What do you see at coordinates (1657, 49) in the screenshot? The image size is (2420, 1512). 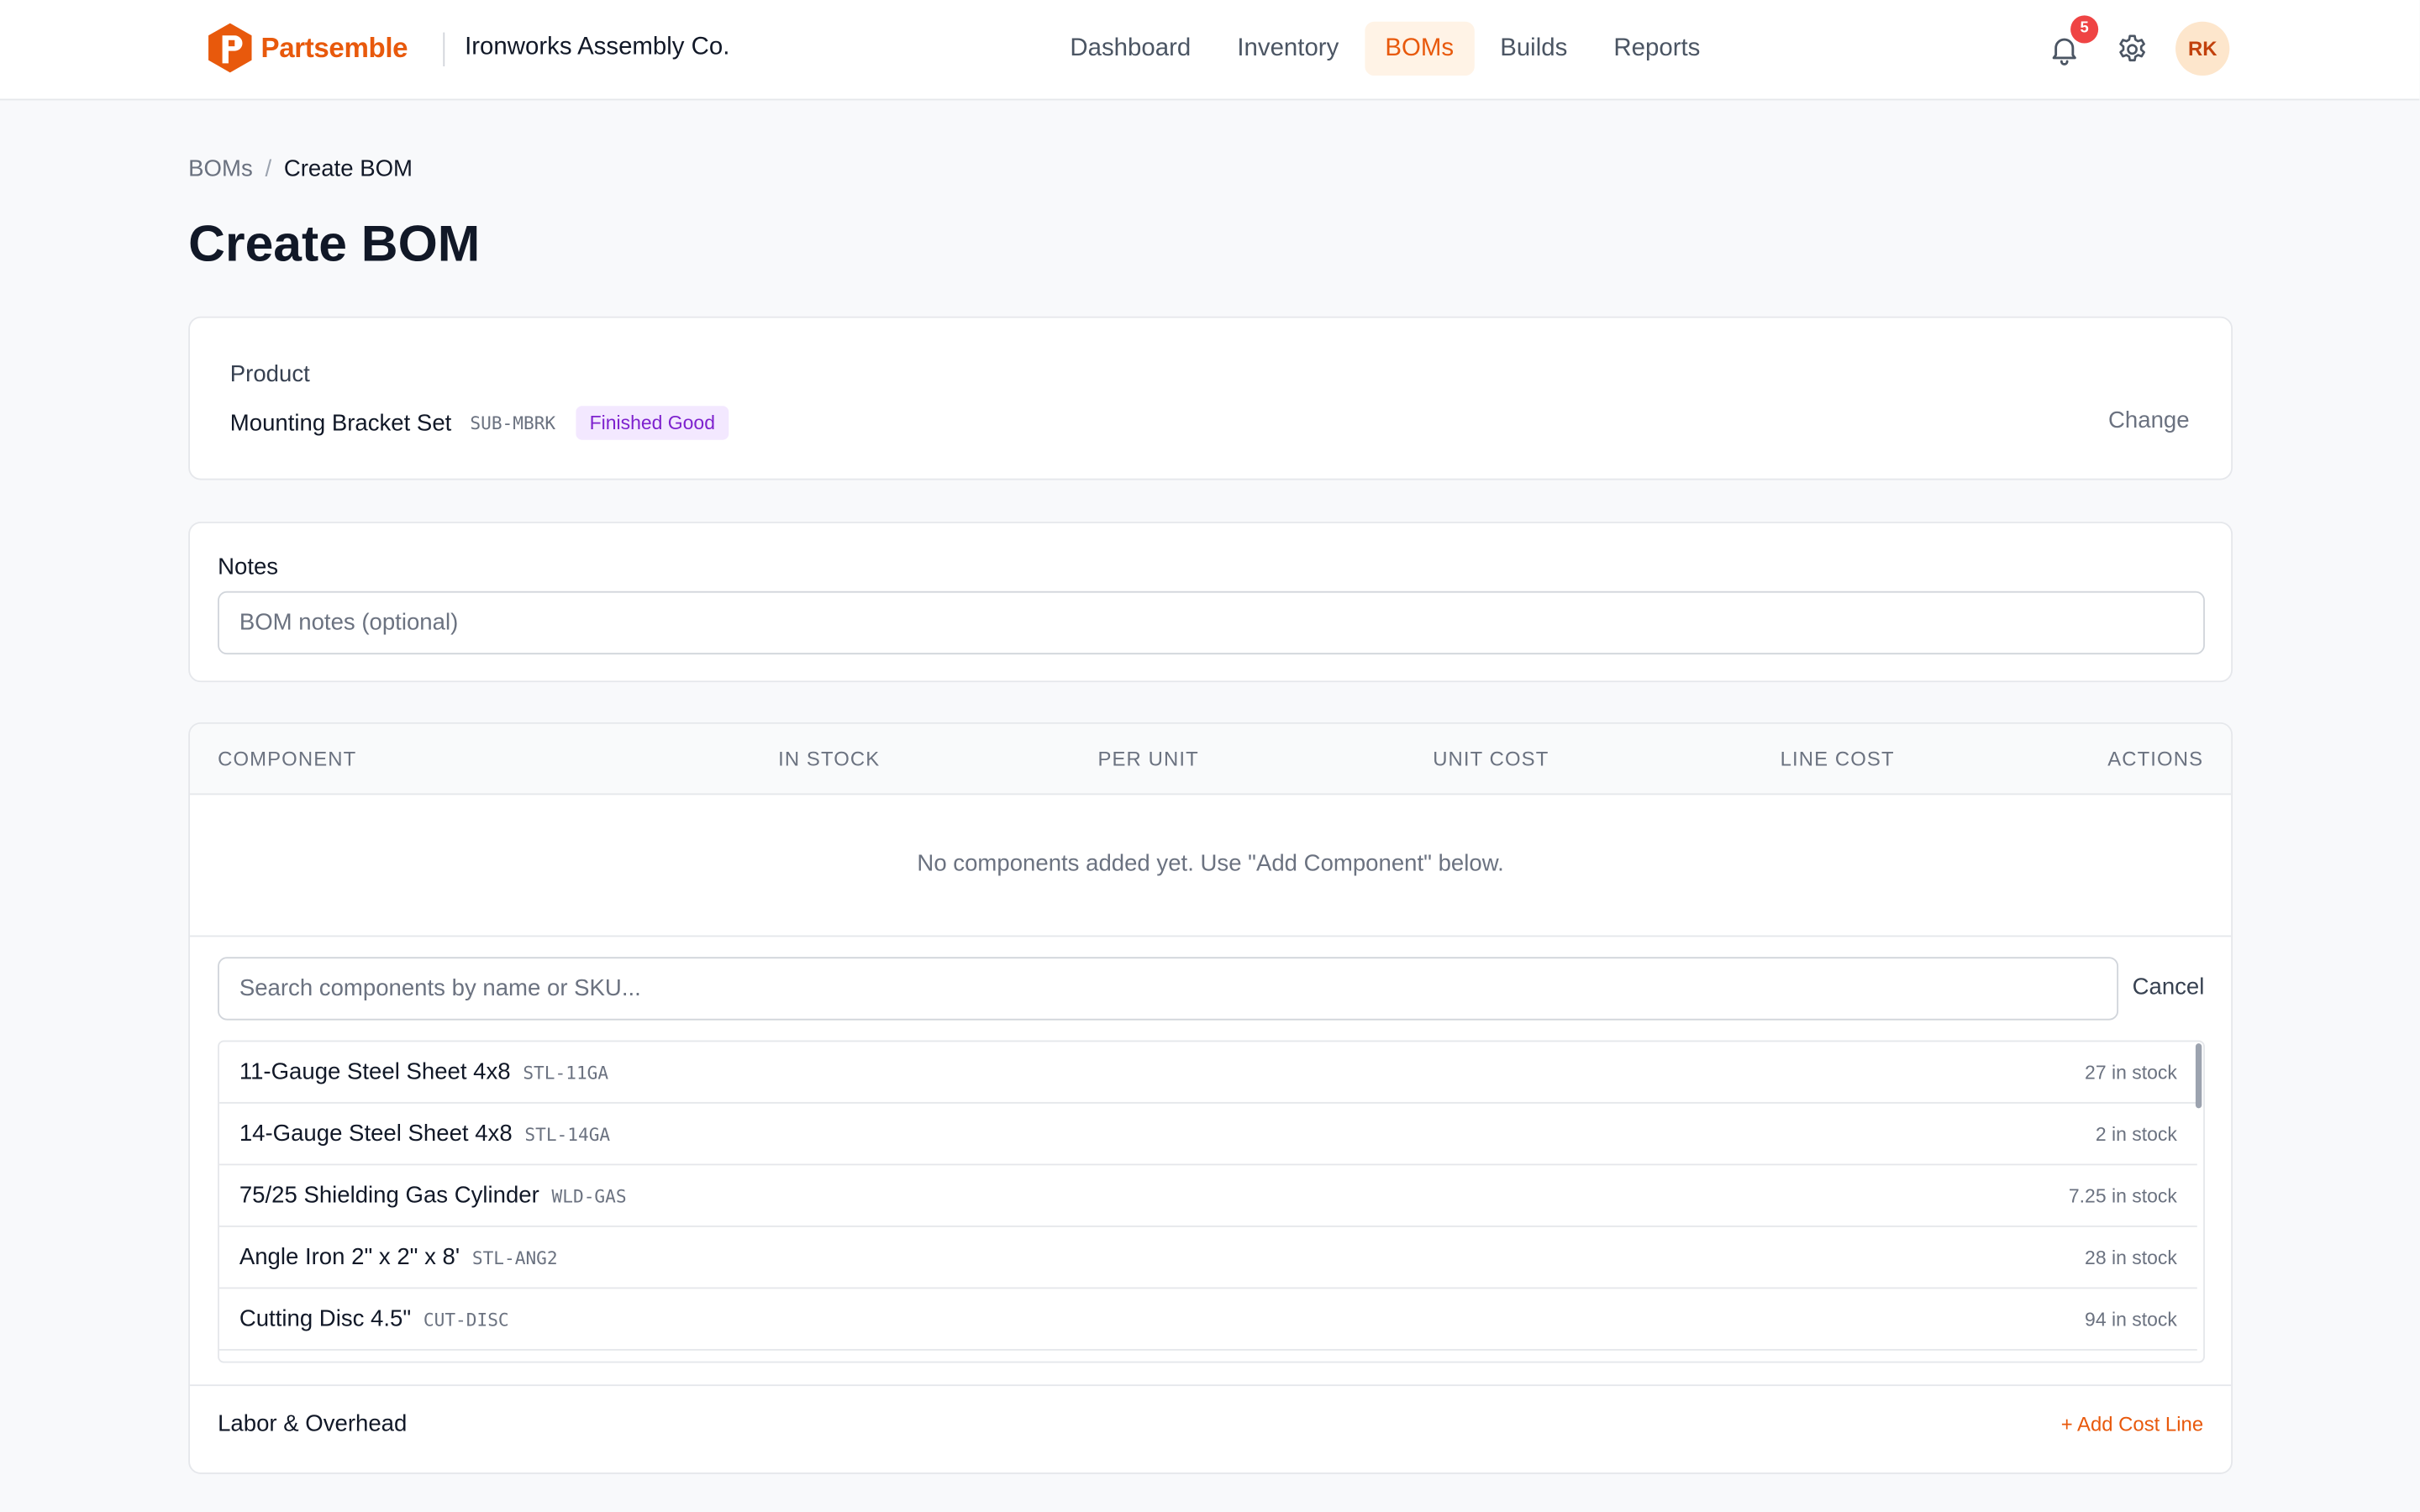 I see `nav-reports: Reports` at bounding box center [1657, 49].